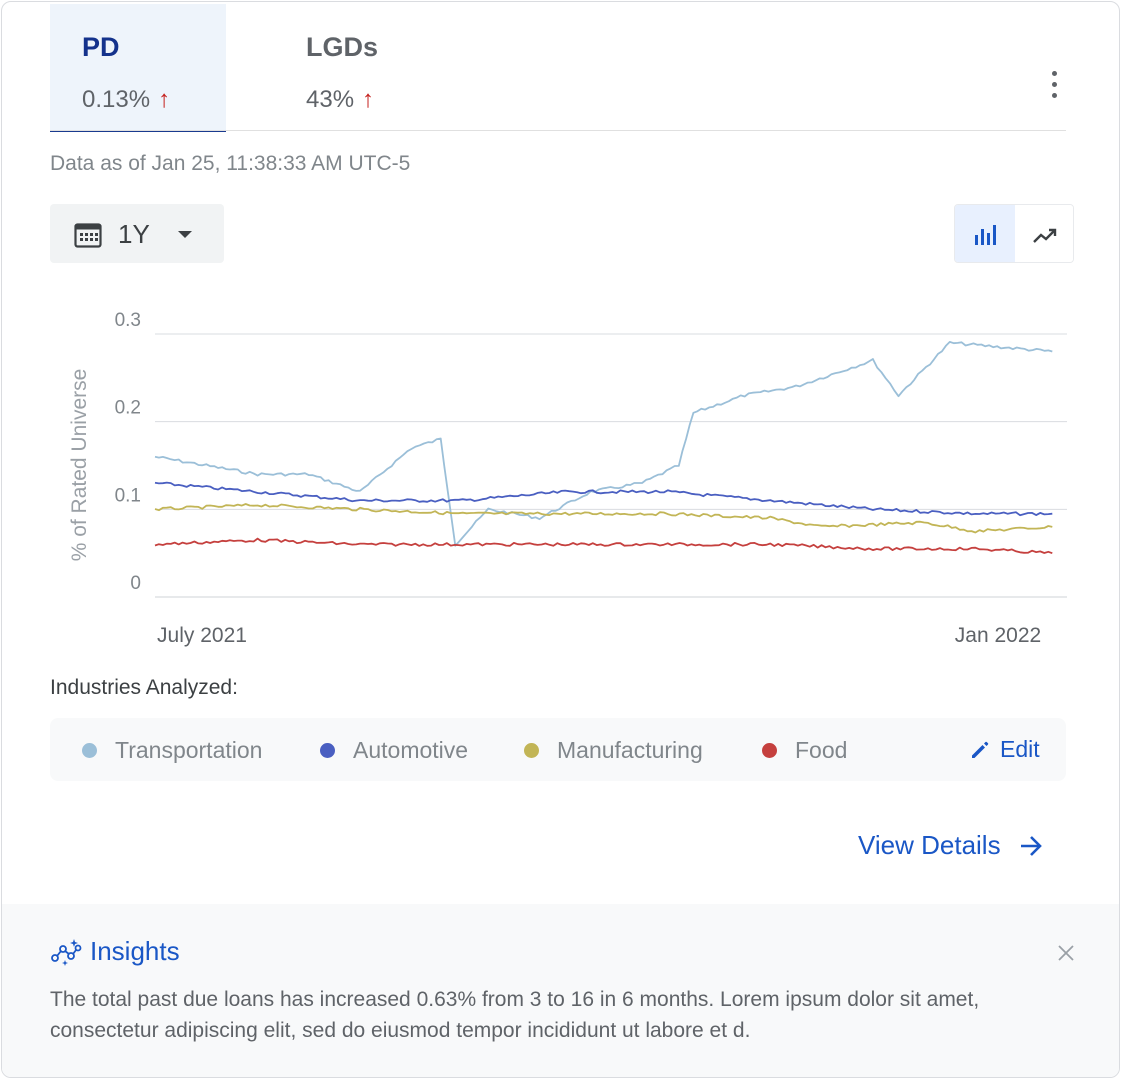  I want to click on legend-label: Food, so click(821, 749).